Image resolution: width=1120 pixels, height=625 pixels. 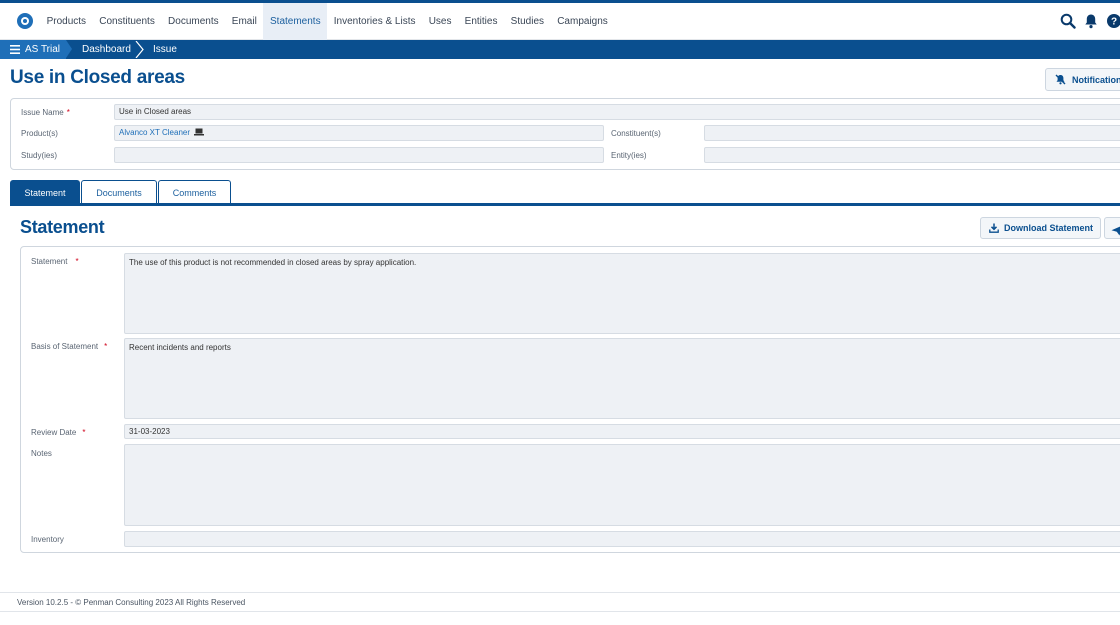 I want to click on nav-studies: Studies, so click(x=527, y=21).